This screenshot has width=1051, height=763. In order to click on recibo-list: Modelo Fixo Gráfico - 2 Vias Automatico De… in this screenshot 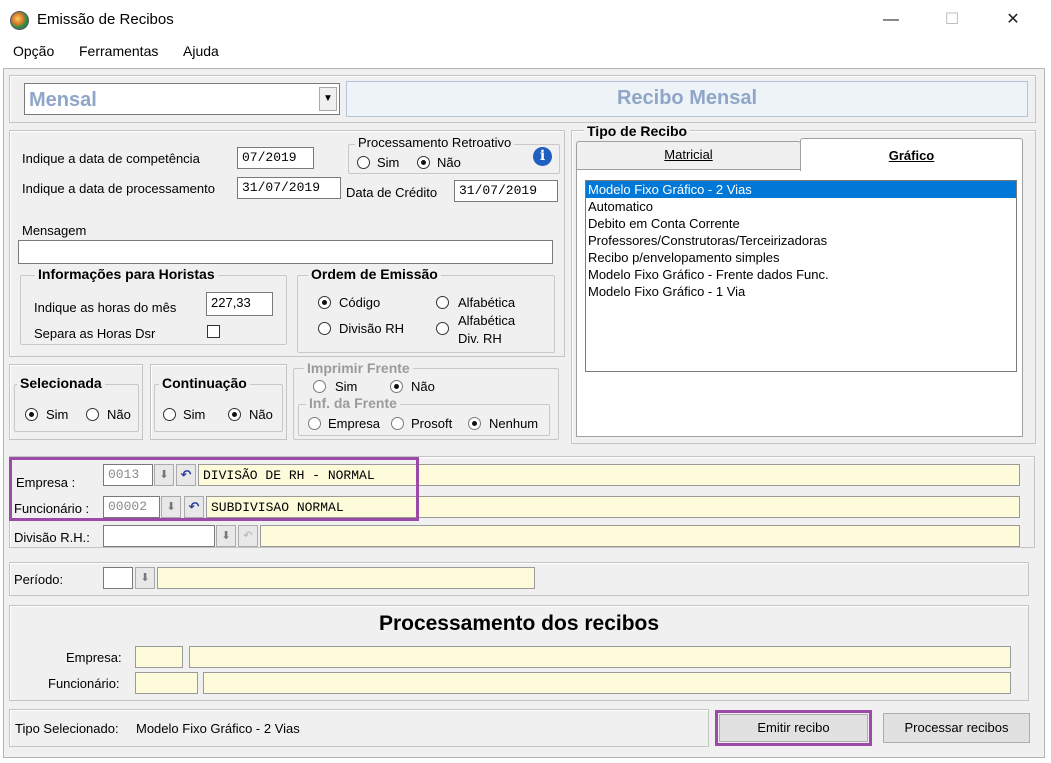, I will do `click(801, 276)`.